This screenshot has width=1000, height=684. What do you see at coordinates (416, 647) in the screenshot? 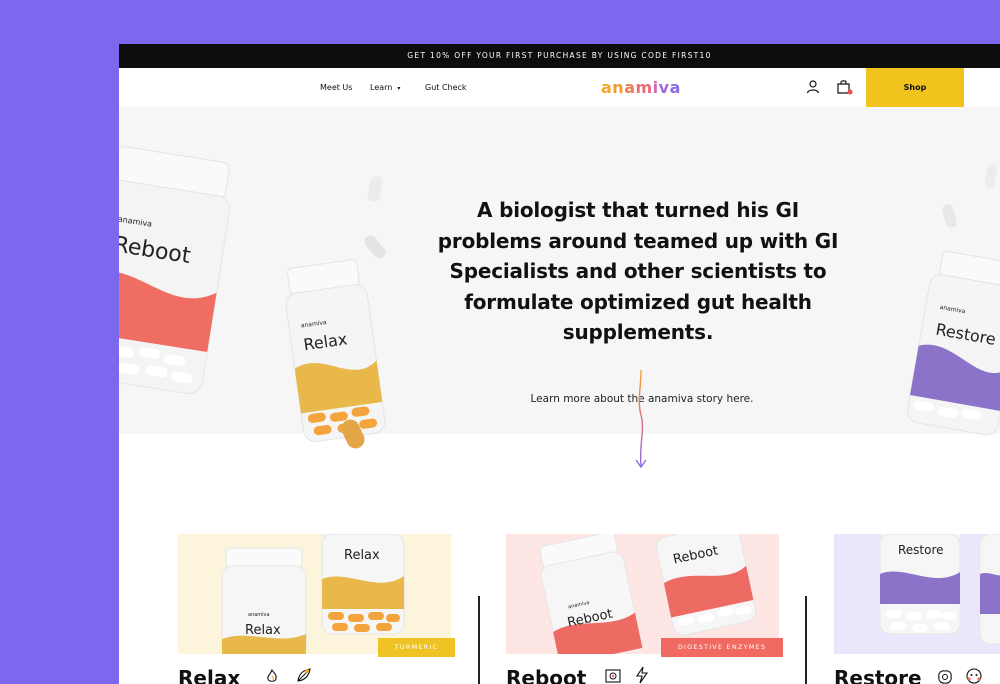
I see `product-tag-relax: TURMERIC` at bounding box center [416, 647].